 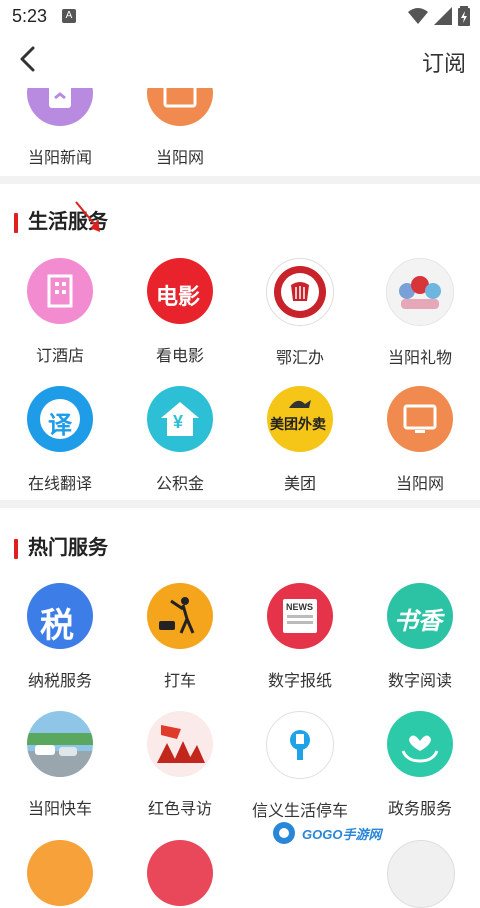 I want to click on watermark: GOGO手游网, so click(x=325, y=833).